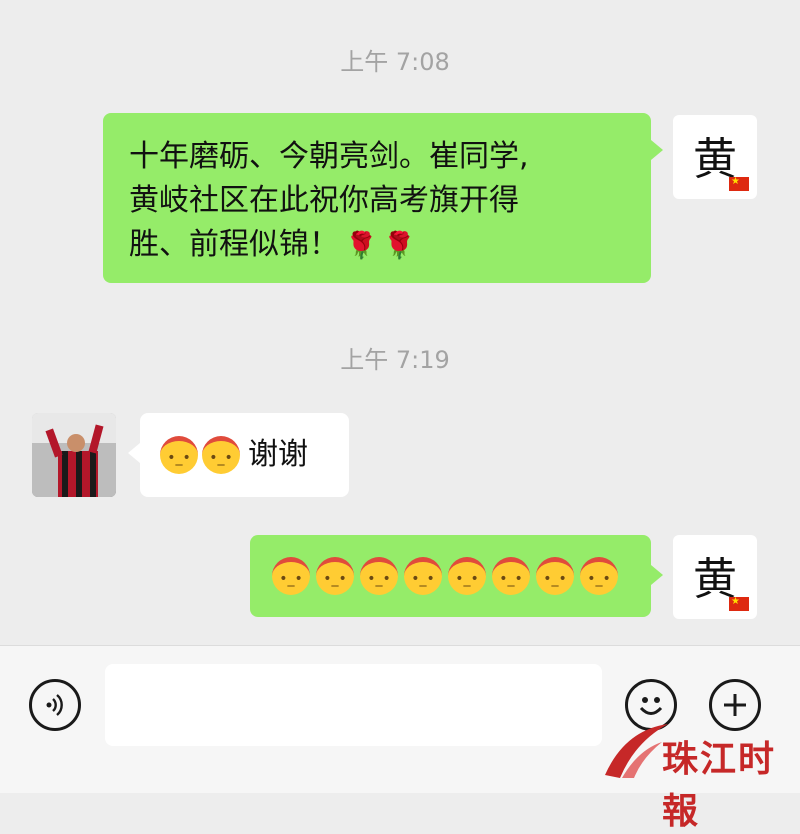  What do you see at coordinates (636, 751) in the screenshot?
I see `watermark-swoosh-icon` at bounding box center [636, 751].